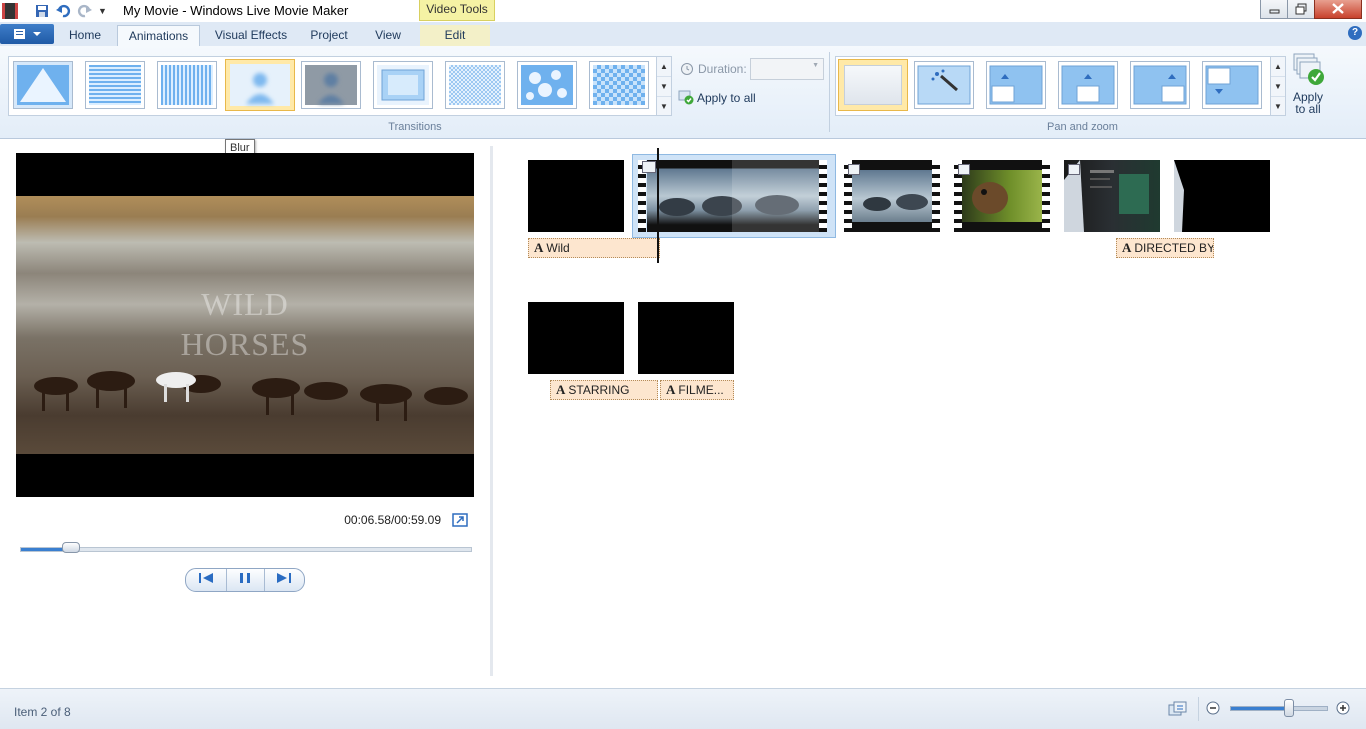  I want to click on pan-zoom-gallery-scroll: ▲ ▼ ▼, so click(1278, 86).